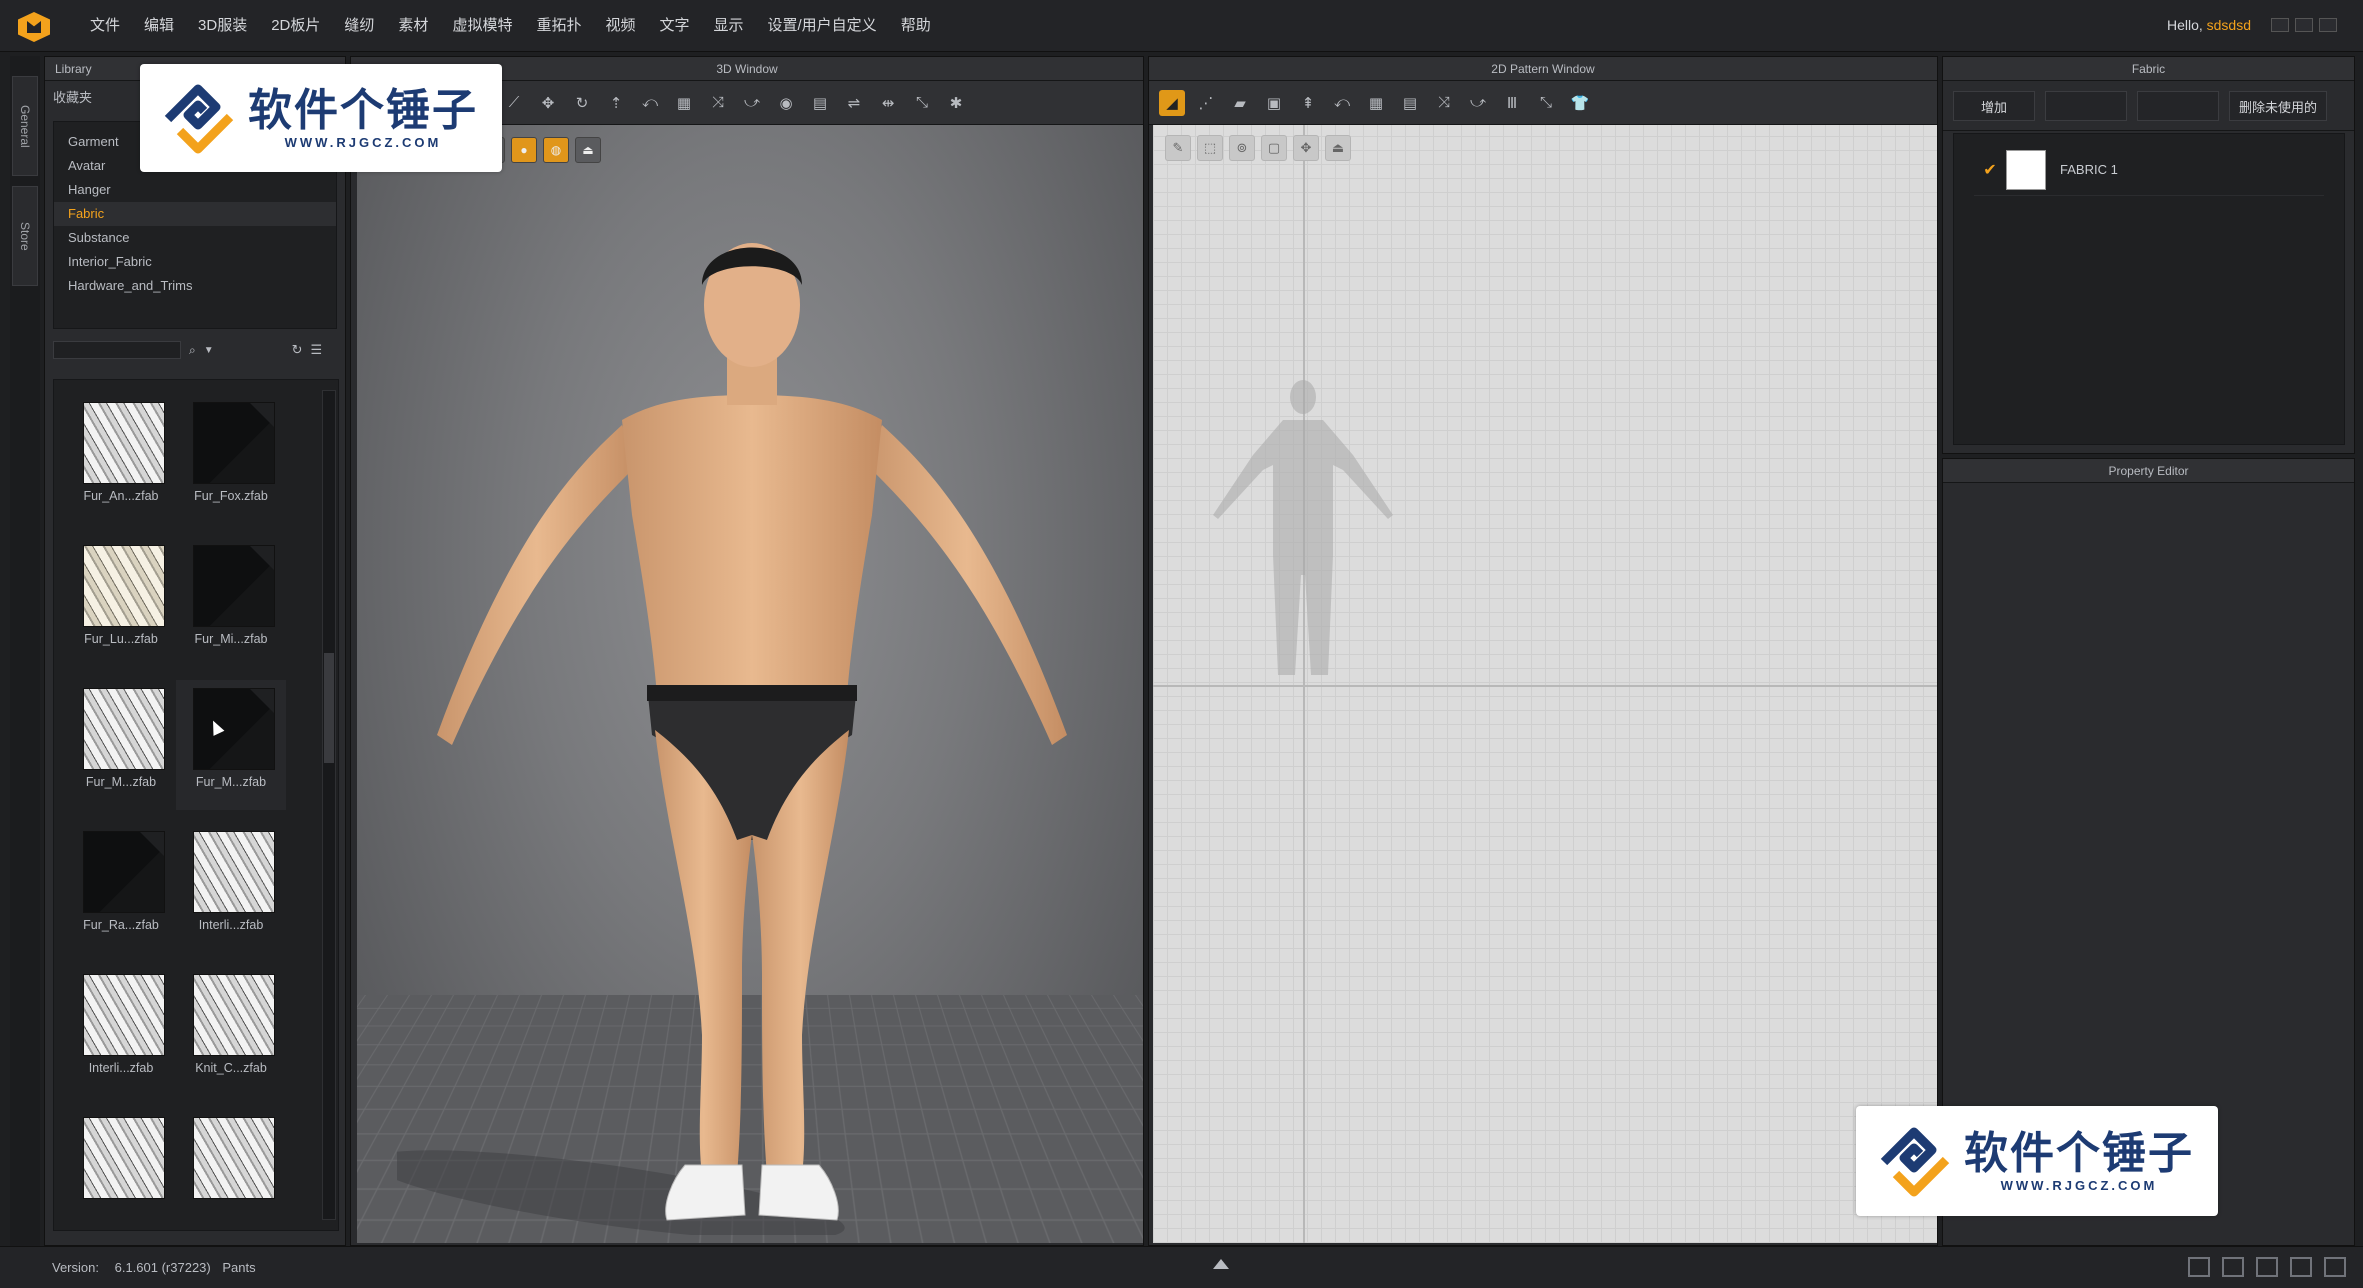  What do you see at coordinates (922, 103) in the screenshot?
I see `ruler-icon: ⤡` at bounding box center [922, 103].